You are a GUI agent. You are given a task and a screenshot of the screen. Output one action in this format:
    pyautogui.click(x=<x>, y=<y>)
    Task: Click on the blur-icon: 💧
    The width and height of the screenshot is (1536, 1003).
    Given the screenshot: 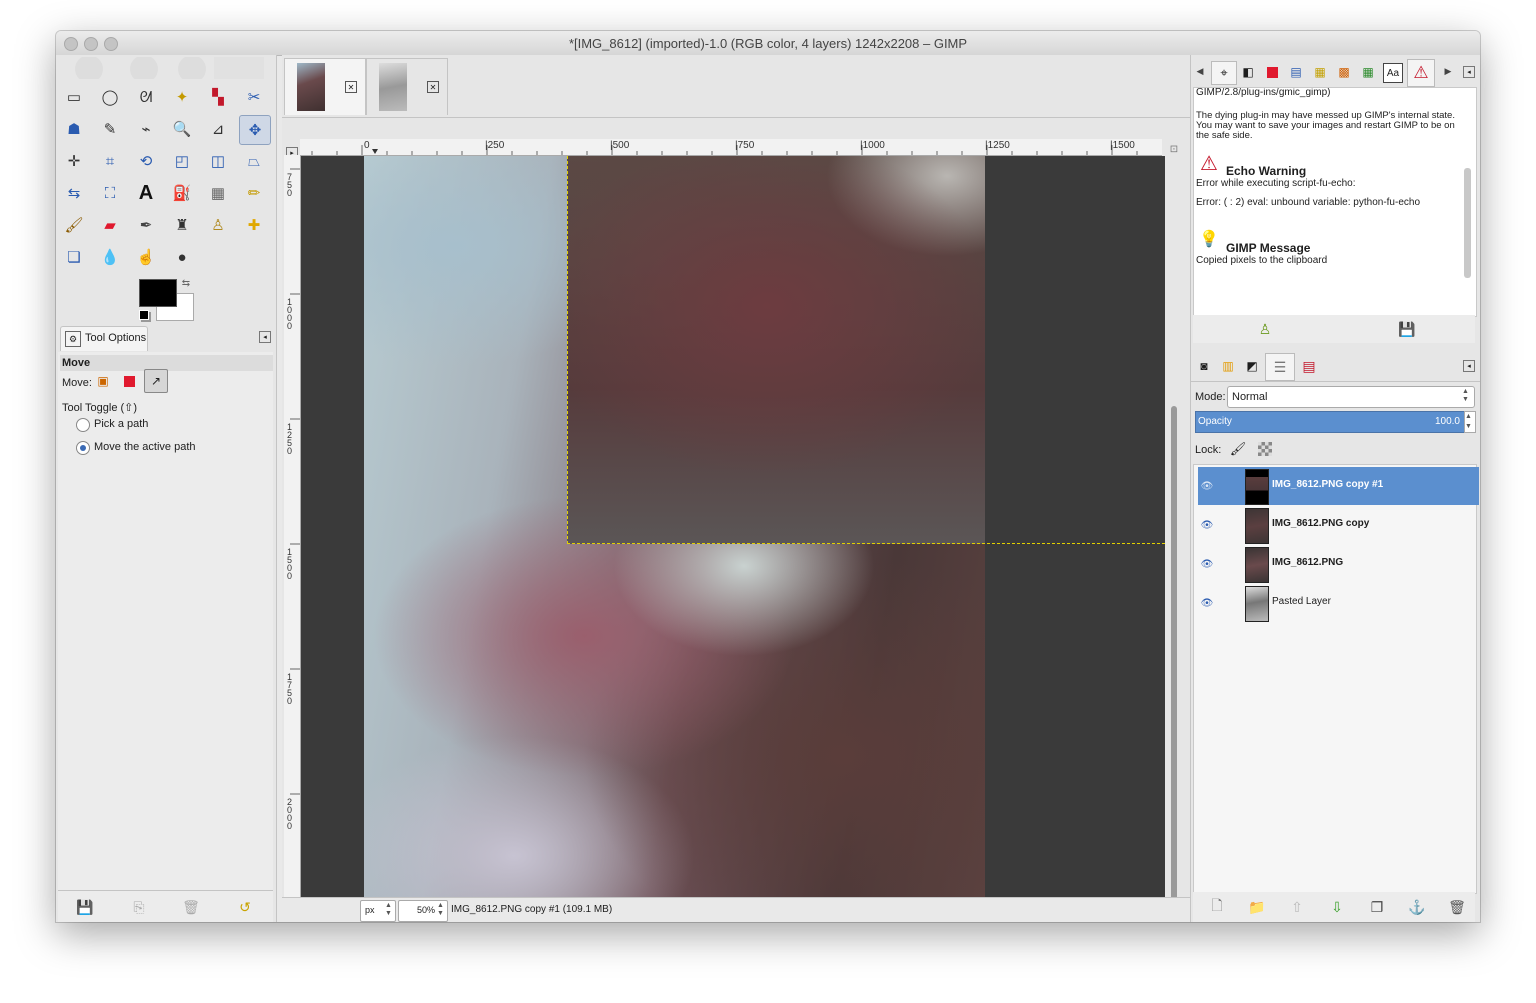 What is the action you would take?
    pyautogui.click(x=110, y=257)
    